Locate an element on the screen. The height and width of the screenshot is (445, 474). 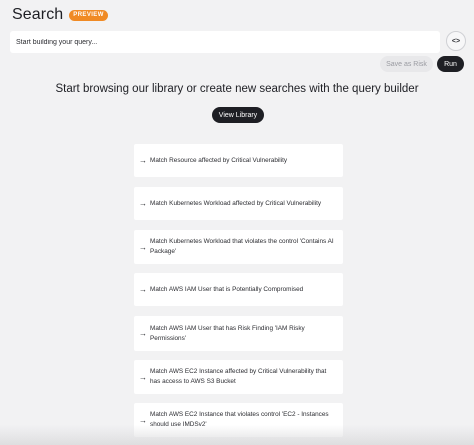
run-button: Run is located at coordinates (450, 64).